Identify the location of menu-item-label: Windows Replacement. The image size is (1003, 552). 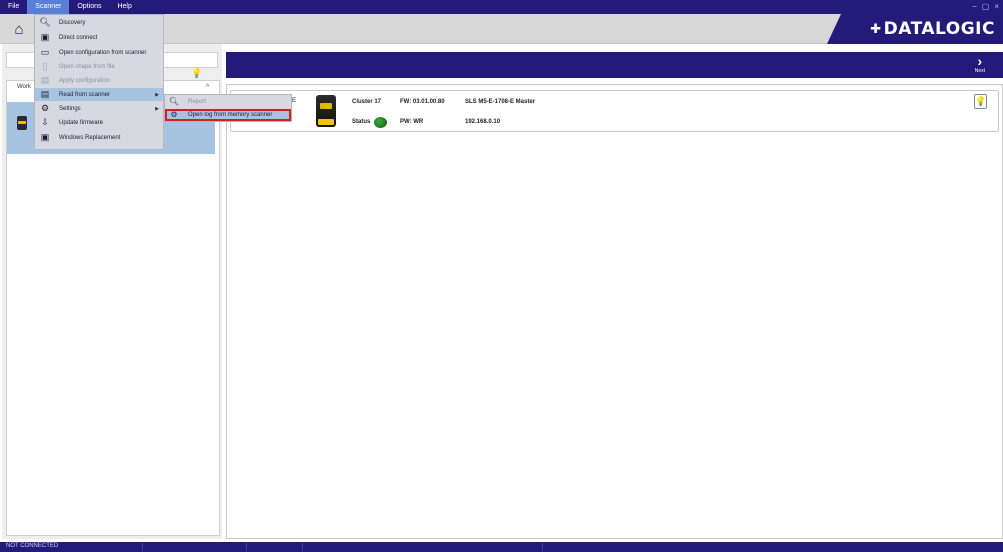
(90, 137).